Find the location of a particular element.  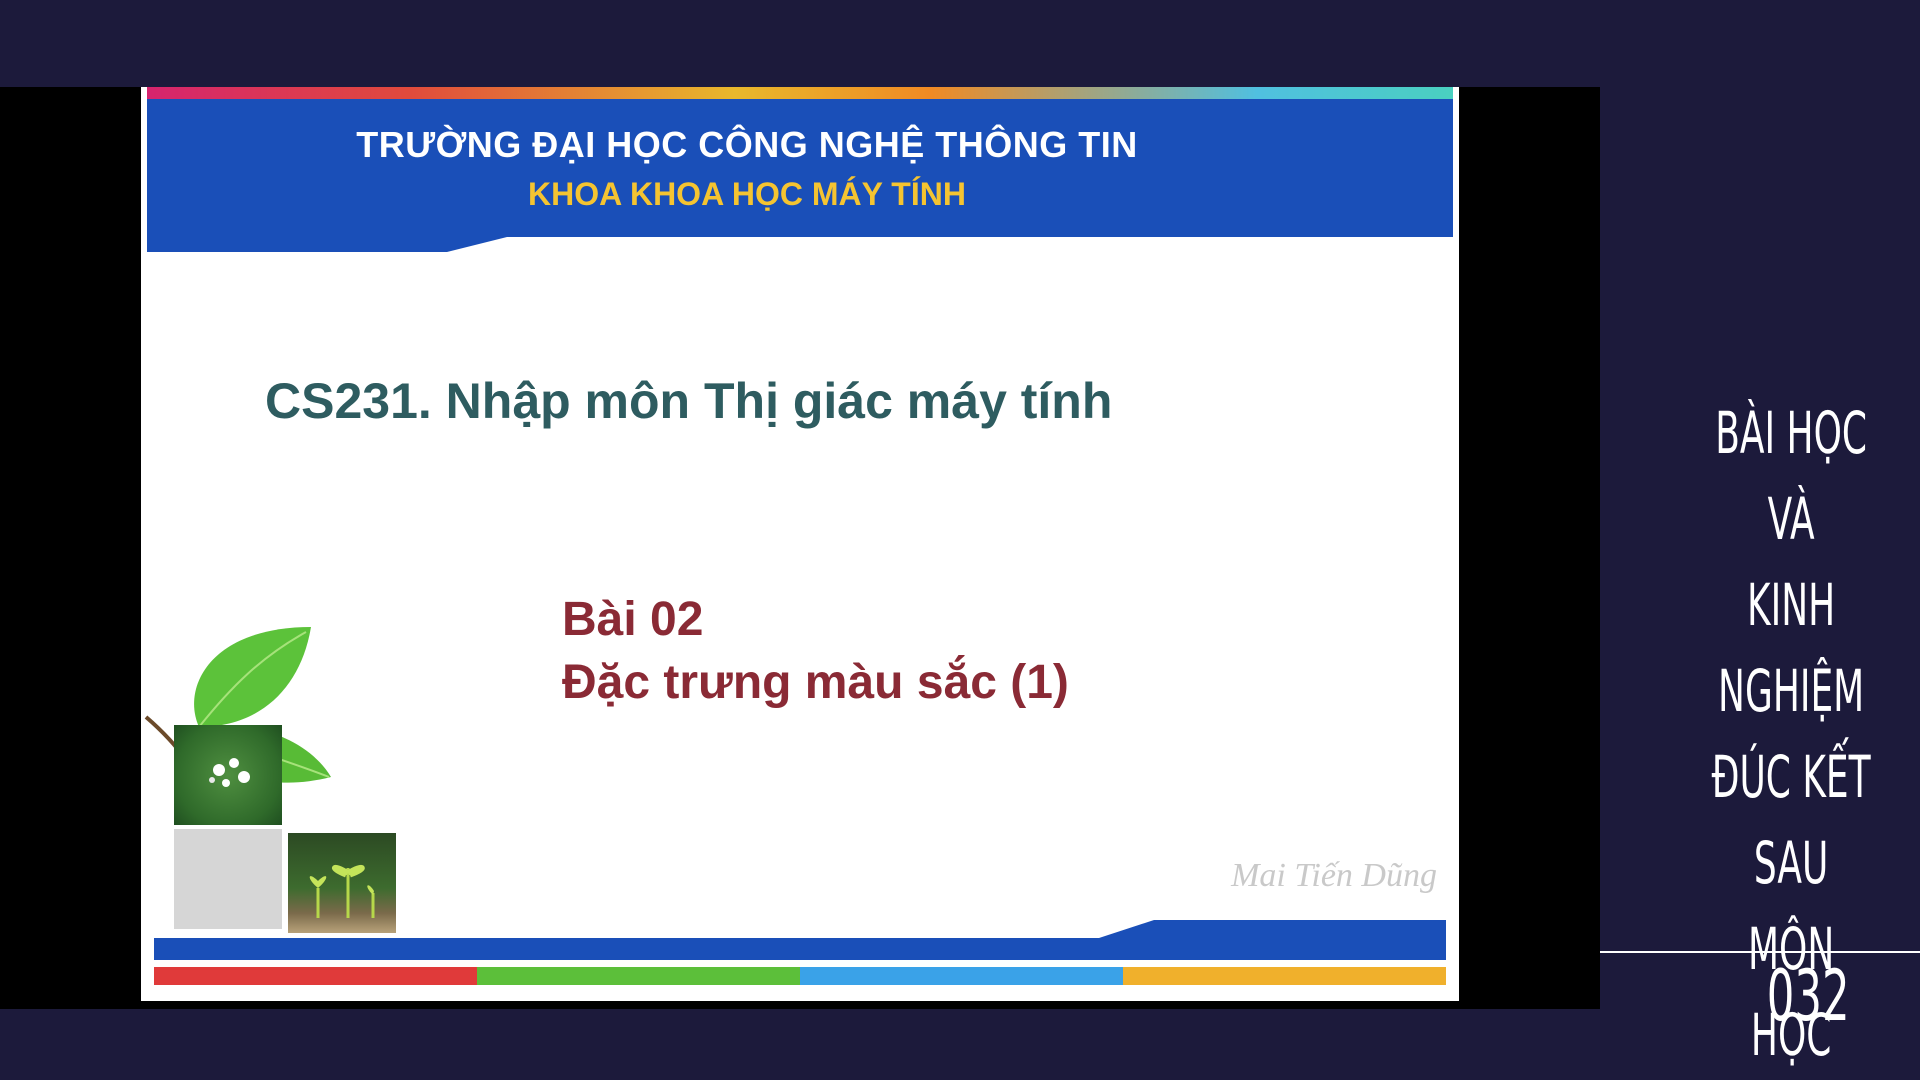

footer-stripe-blue is located at coordinates (961, 976).